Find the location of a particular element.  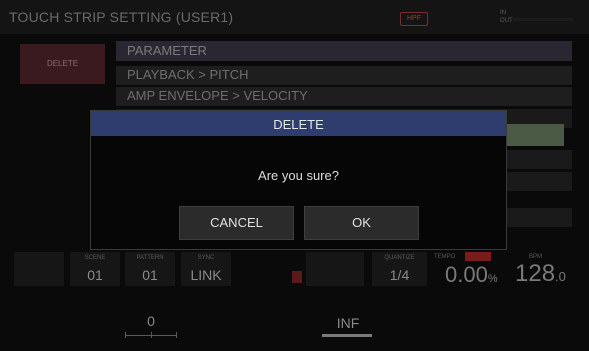

bpm-number: 128 is located at coordinates (535, 273).